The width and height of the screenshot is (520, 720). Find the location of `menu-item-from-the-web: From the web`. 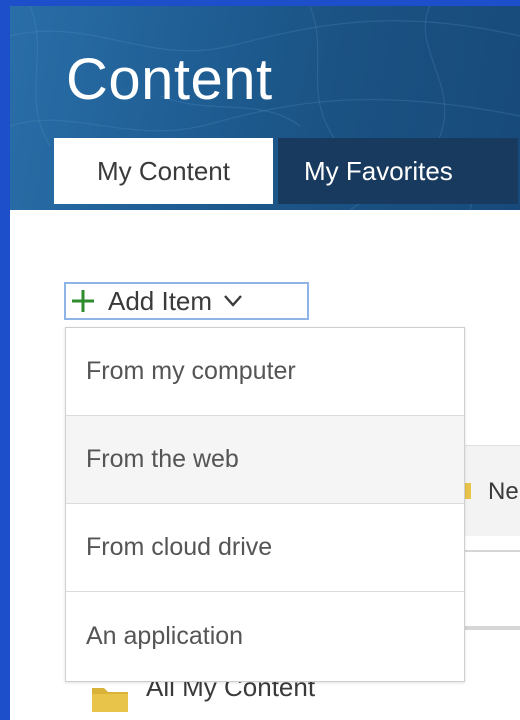

menu-item-from-the-web: From the web is located at coordinates (265, 460).